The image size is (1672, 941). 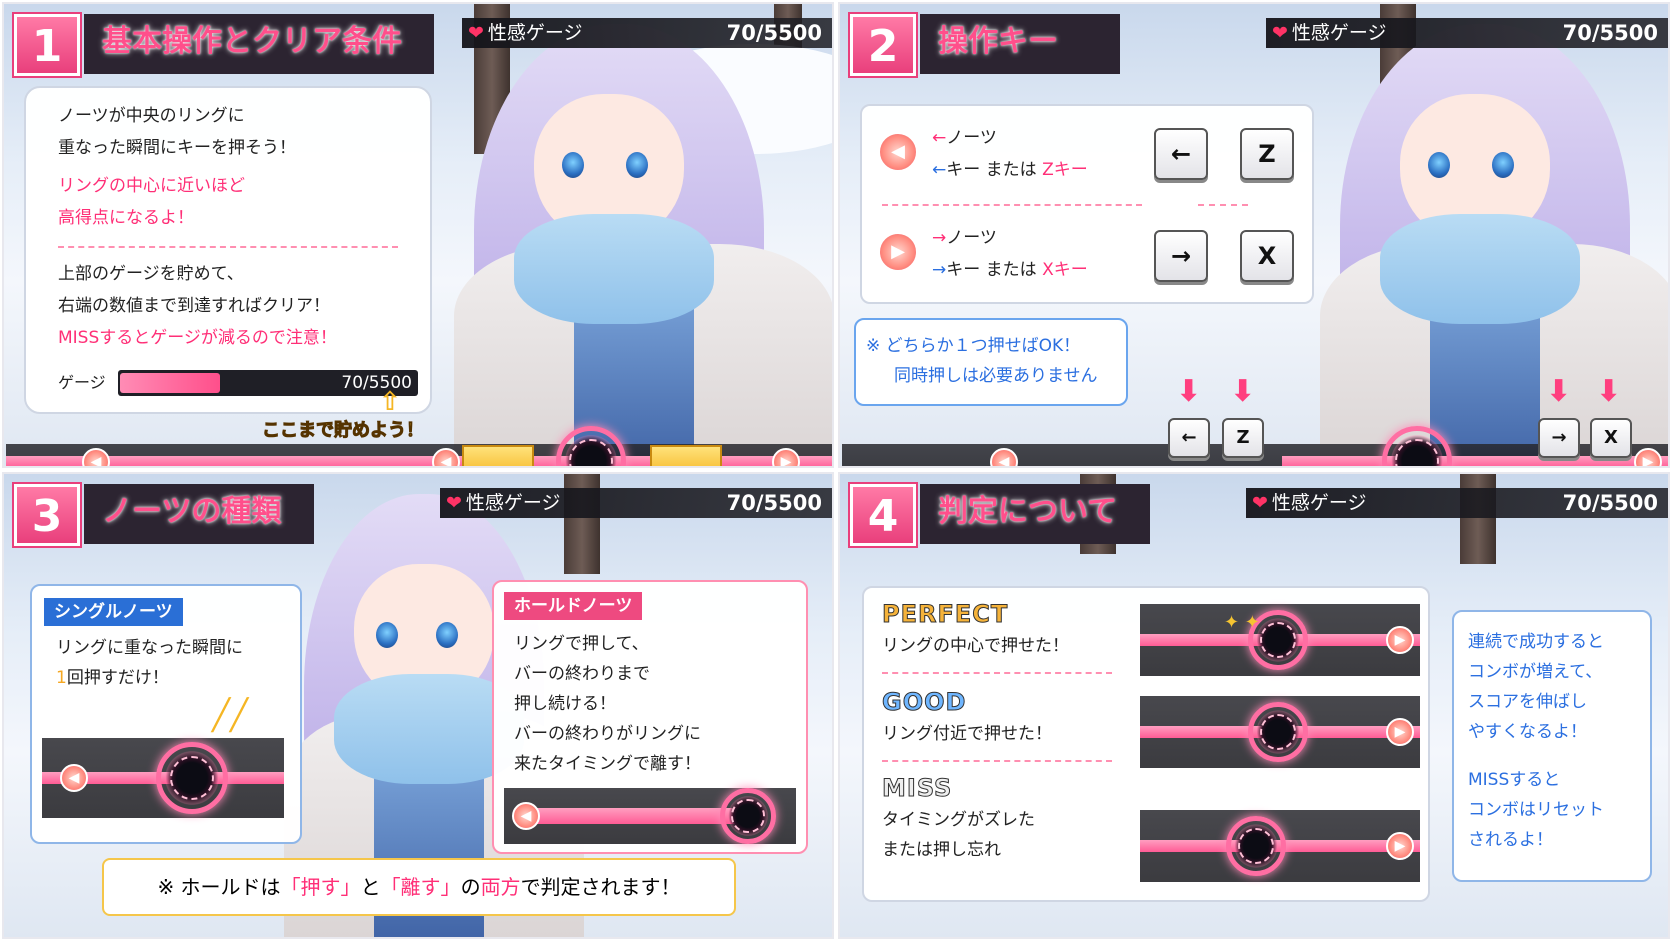 I want to click on right-arrow-icon, so click(x=498, y=455).